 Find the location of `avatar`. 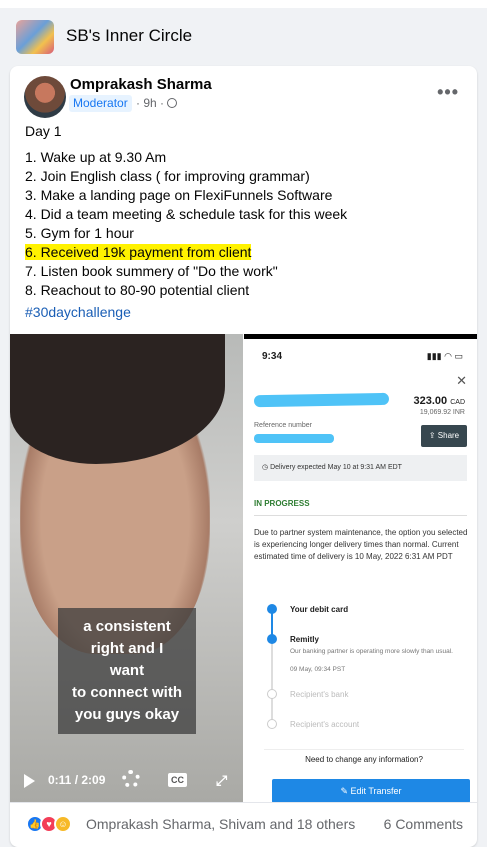

avatar is located at coordinates (45, 97).